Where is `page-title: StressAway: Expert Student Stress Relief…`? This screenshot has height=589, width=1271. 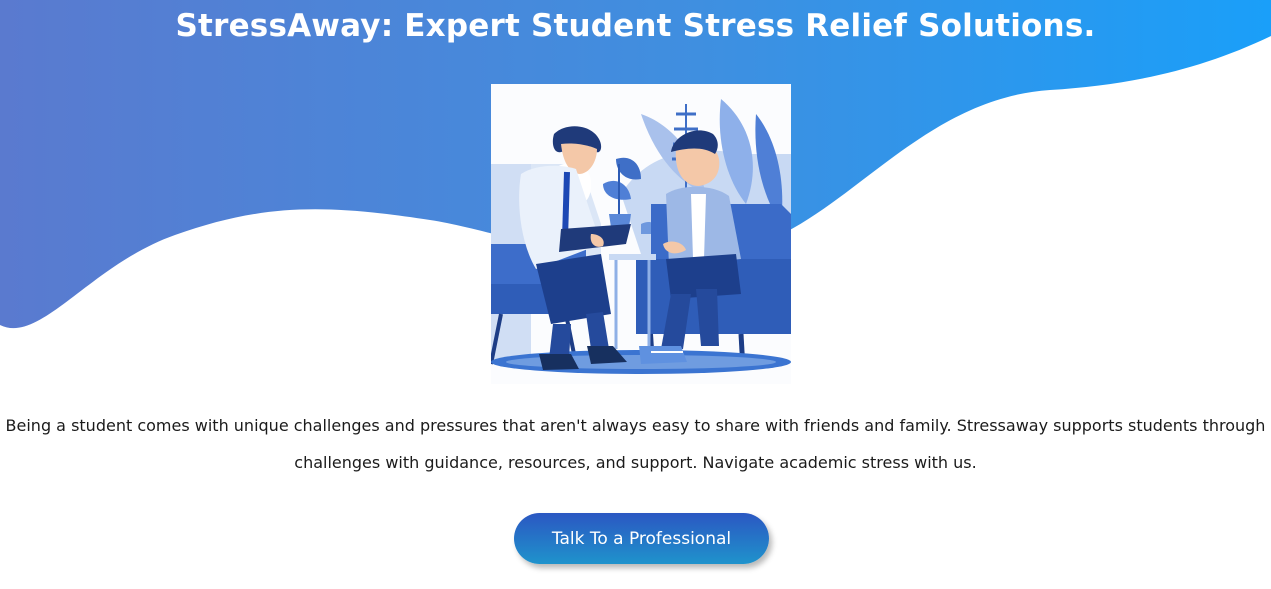
page-title: StressAway: Expert Student Stress Relief… is located at coordinates (635, 26).